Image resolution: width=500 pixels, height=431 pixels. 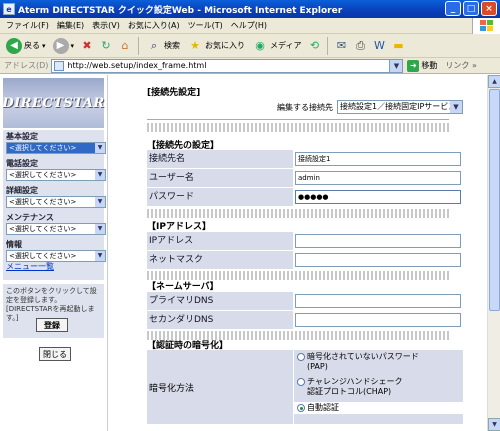 I want to click on windows-logo-icon, so click(x=486, y=26).